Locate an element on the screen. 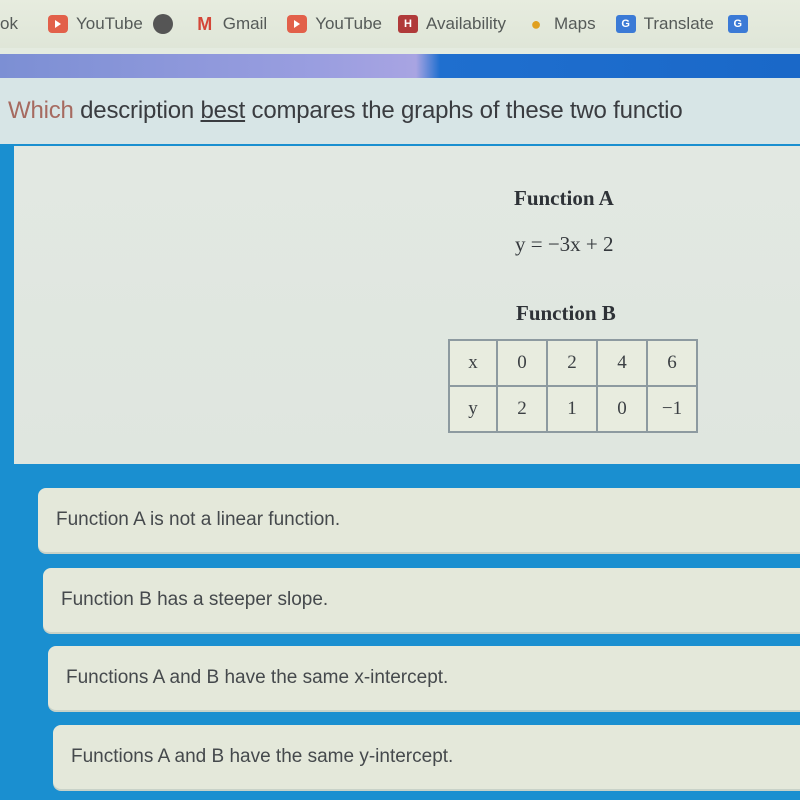 This screenshot has height=800, width=800. answer-choice-1: Function A is not a linear function. is located at coordinates (419, 520).